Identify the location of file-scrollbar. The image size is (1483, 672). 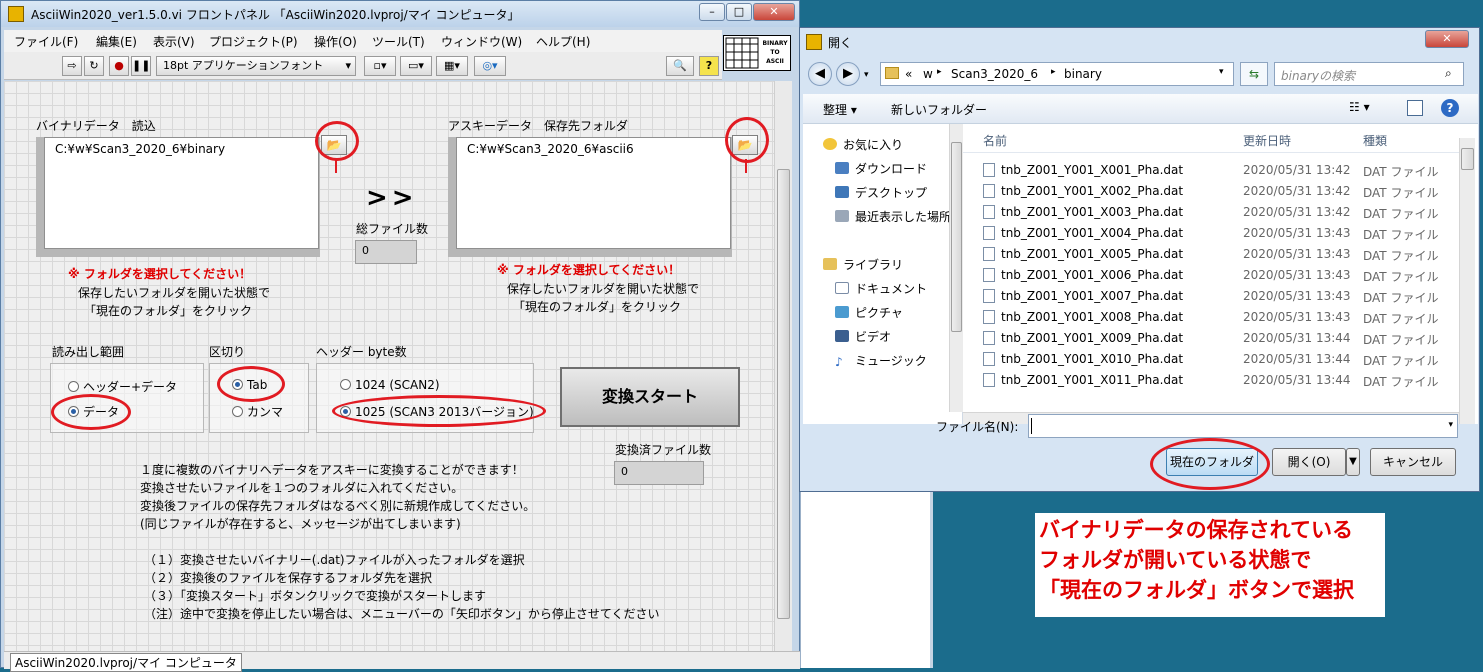
(1467, 281).